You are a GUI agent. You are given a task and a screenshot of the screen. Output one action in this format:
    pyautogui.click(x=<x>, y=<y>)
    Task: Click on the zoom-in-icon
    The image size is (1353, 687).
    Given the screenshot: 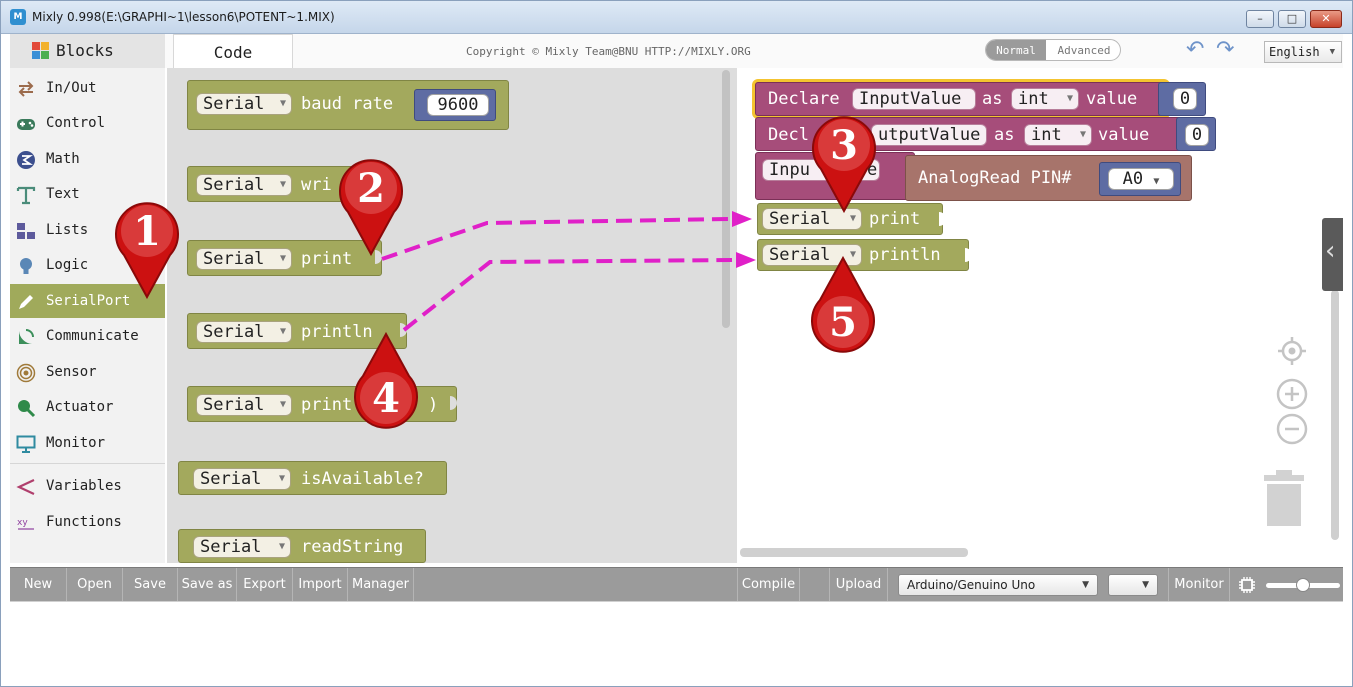 What is the action you would take?
    pyautogui.click(x=1292, y=394)
    